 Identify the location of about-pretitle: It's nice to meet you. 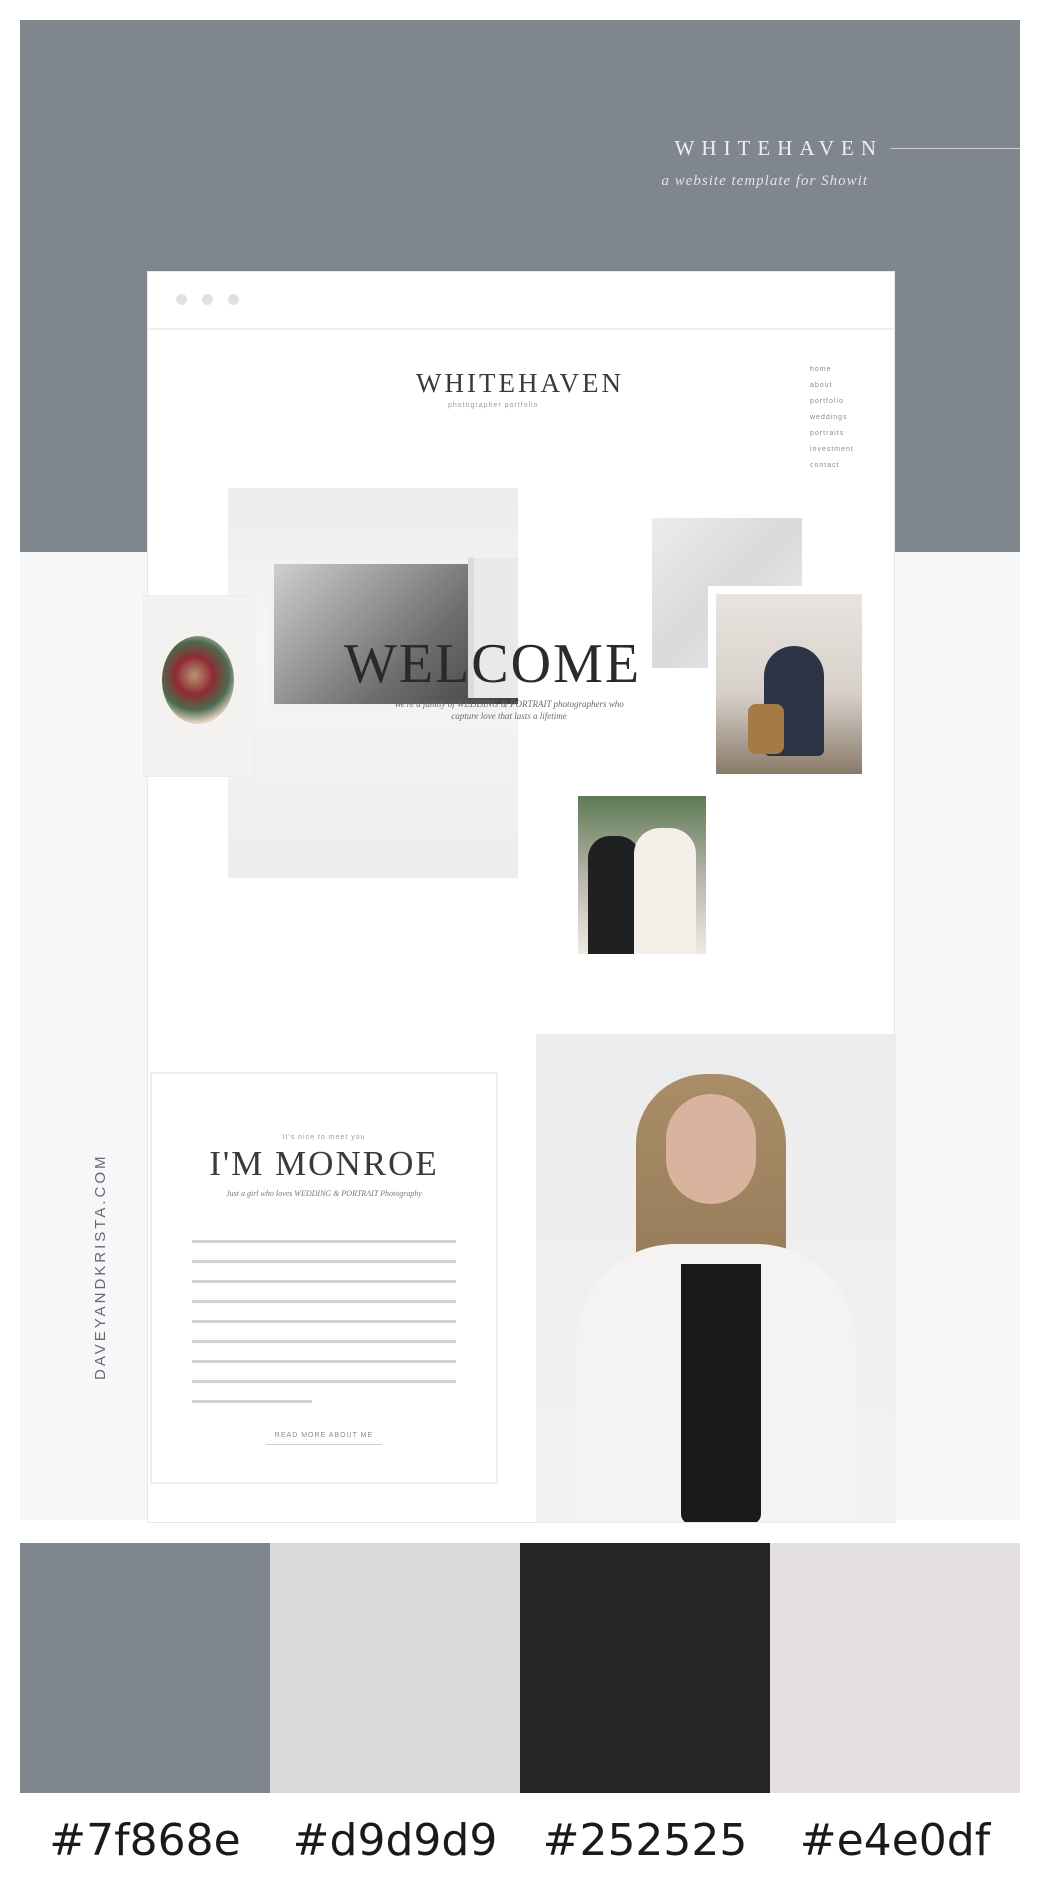
(324, 1137).